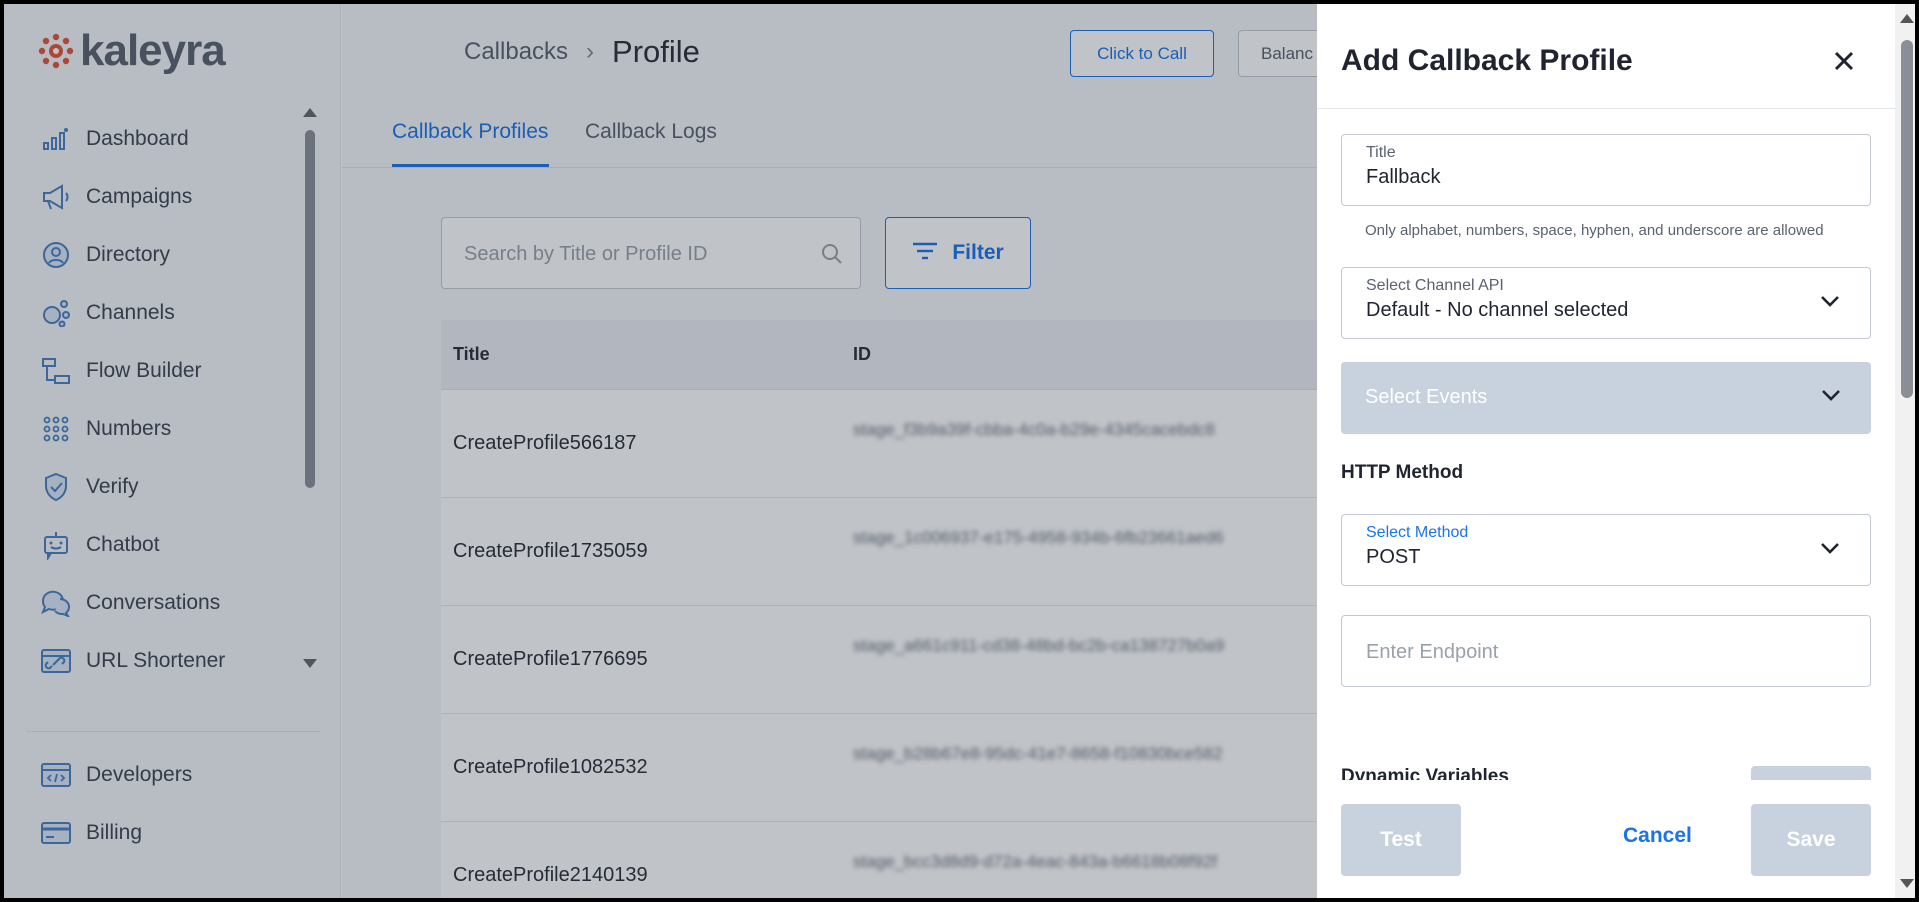 The image size is (1919, 902). What do you see at coordinates (1401, 840) in the screenshot?
I see `test-button: Test` at bounding box center [1401, 840].